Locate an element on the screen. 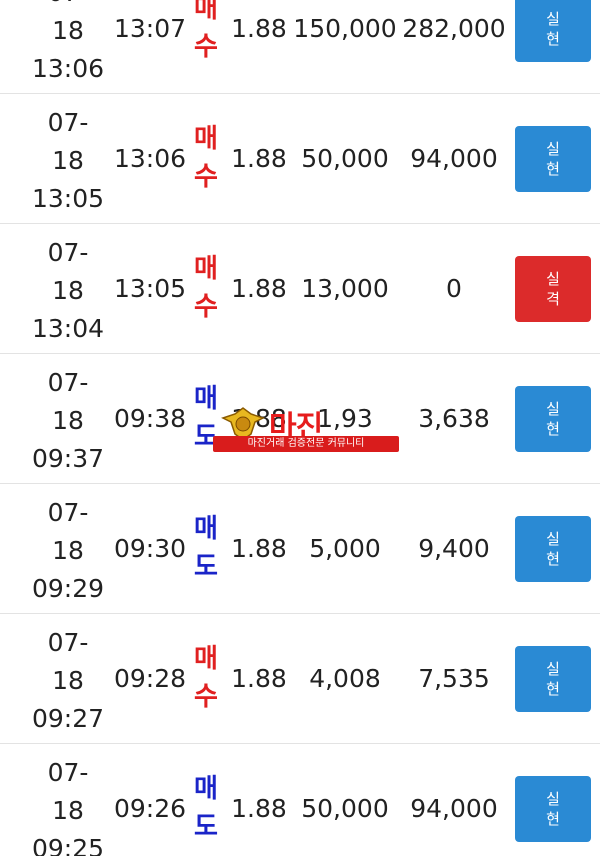  trade-date: 07- 18 13:05 is located at coordinates (68, 161).